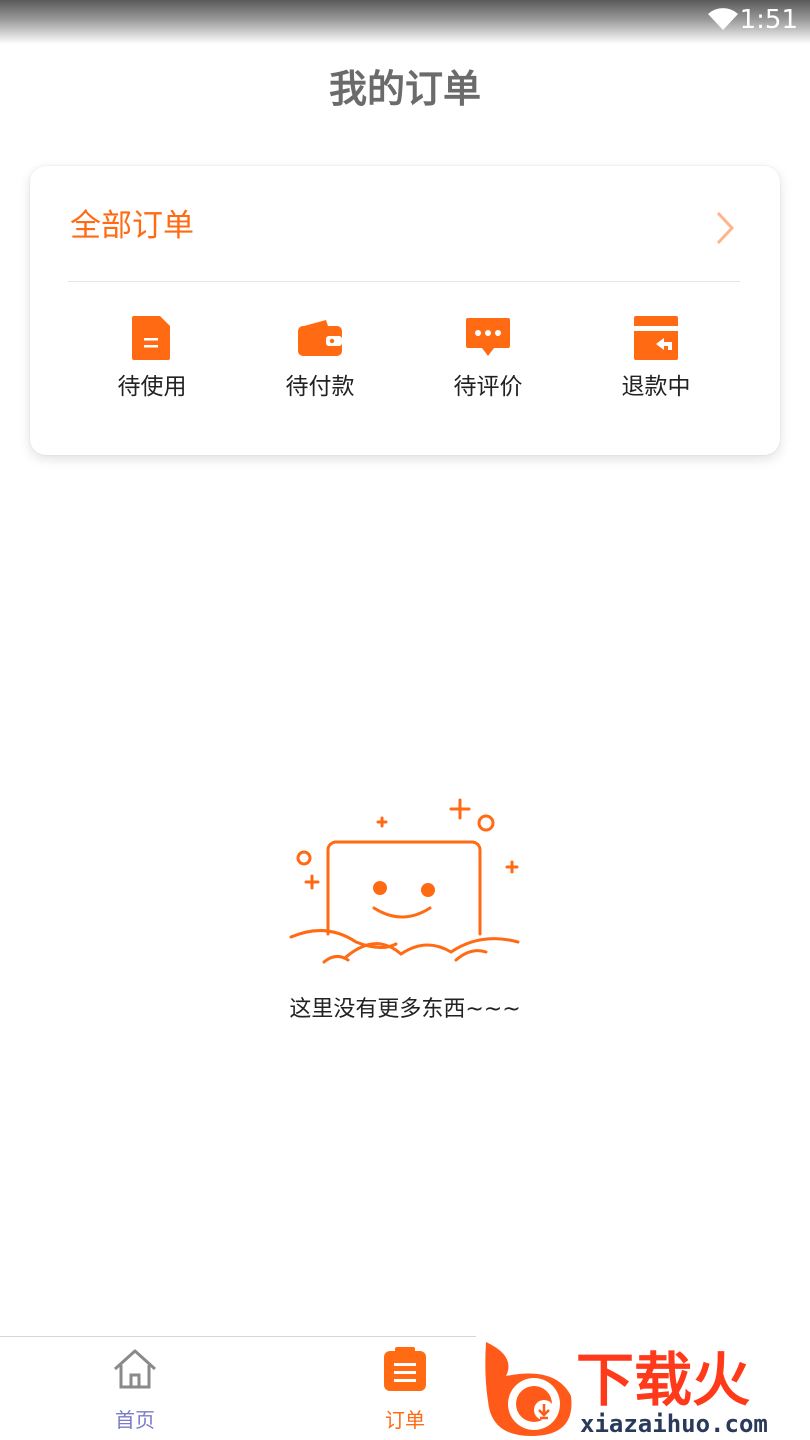 The height and width of the screenshot is (1440, 810). I want to click on status-item-pending-use: 待使用, so click(152, 361).